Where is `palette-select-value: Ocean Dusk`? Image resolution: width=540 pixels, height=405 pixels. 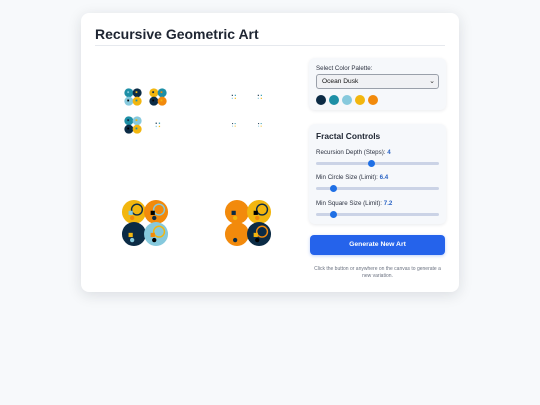
palette-select-value: Ocean Dusk is located at coordinates (340, 81).